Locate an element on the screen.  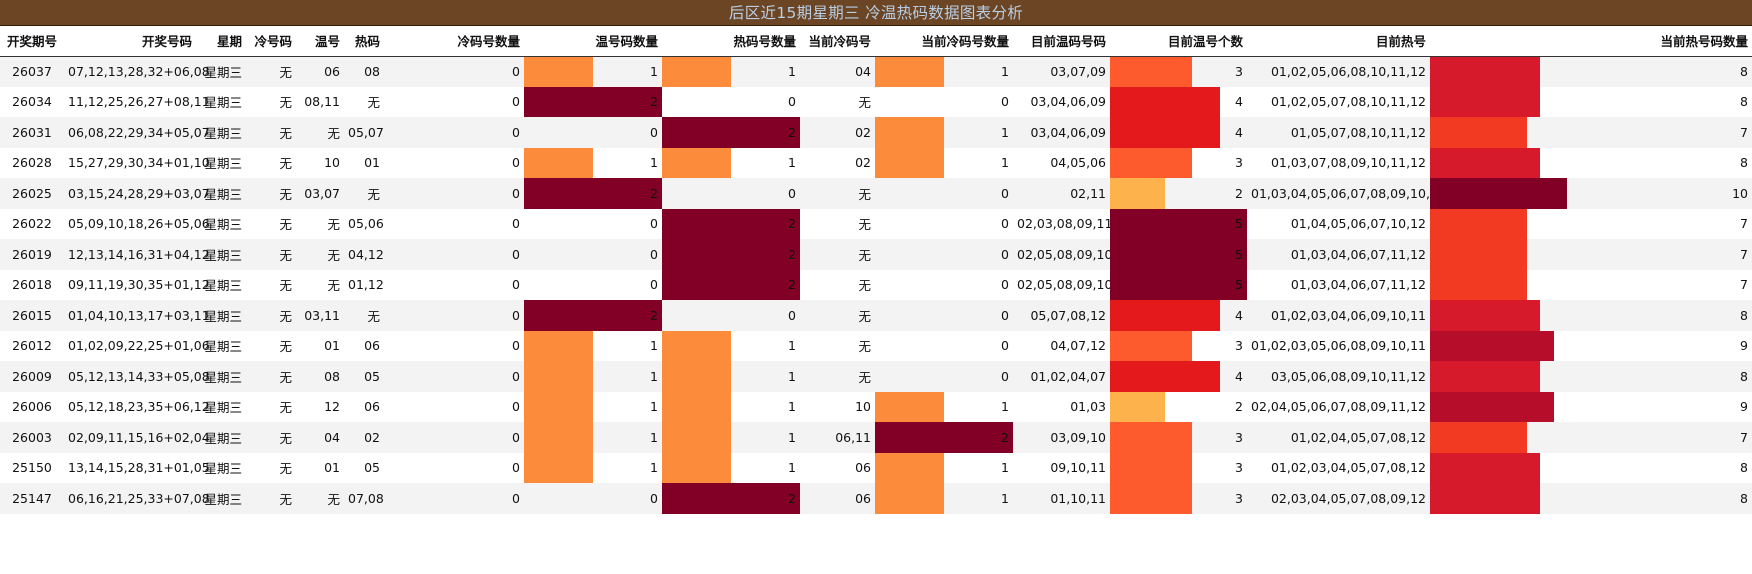
cell-draw-numbers: 13,14,15,28,31+01,05 is located at coordinates (137, 467).